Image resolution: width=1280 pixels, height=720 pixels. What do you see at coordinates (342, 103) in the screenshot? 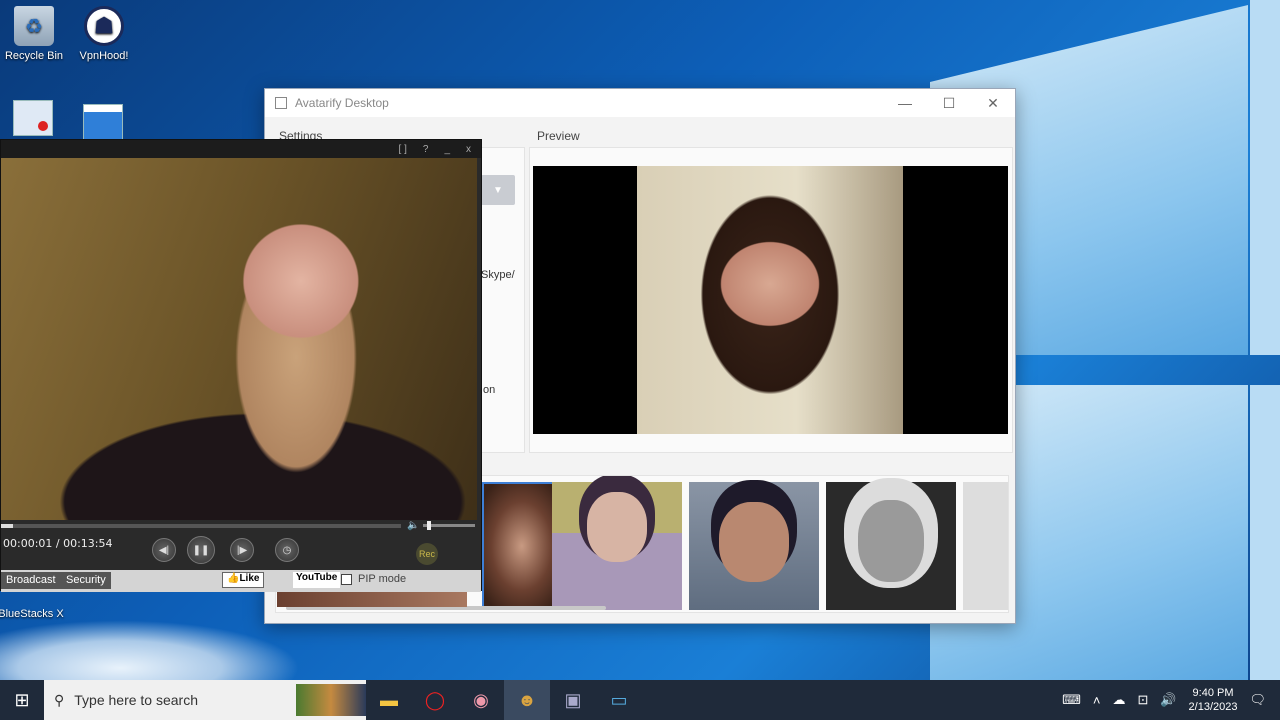
I see `window-title: Avatarify Desktop` at bounding box center [342, 103].